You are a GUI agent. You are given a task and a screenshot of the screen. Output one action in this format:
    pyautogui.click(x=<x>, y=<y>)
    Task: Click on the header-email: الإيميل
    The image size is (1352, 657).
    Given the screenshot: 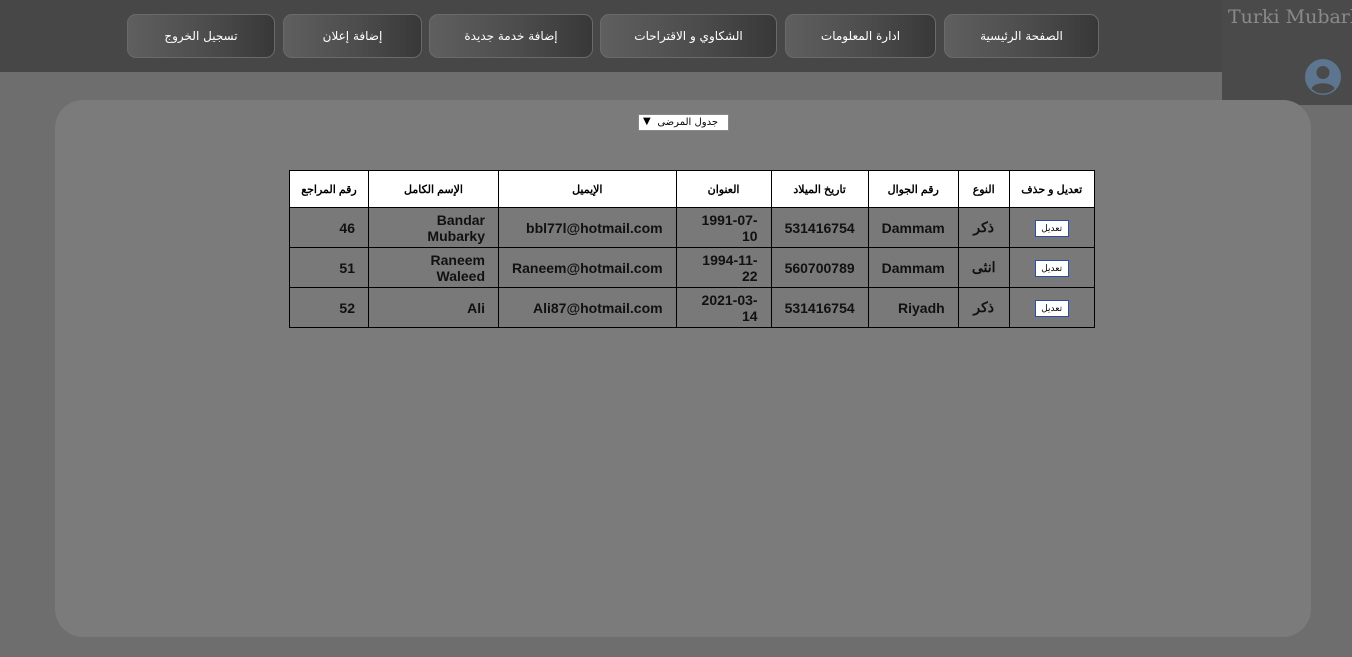 What is the action you would take?
    pyautogui.click(x=587, y=189)
    